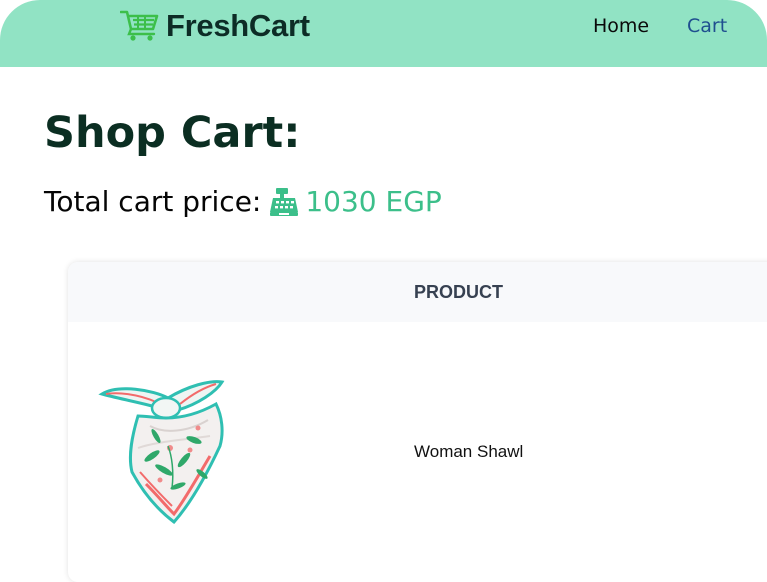  What do you see at coordinates (238, 25) in the screenshot?
I see `brand-name: FreshCart` at bounding box center [238, 25].